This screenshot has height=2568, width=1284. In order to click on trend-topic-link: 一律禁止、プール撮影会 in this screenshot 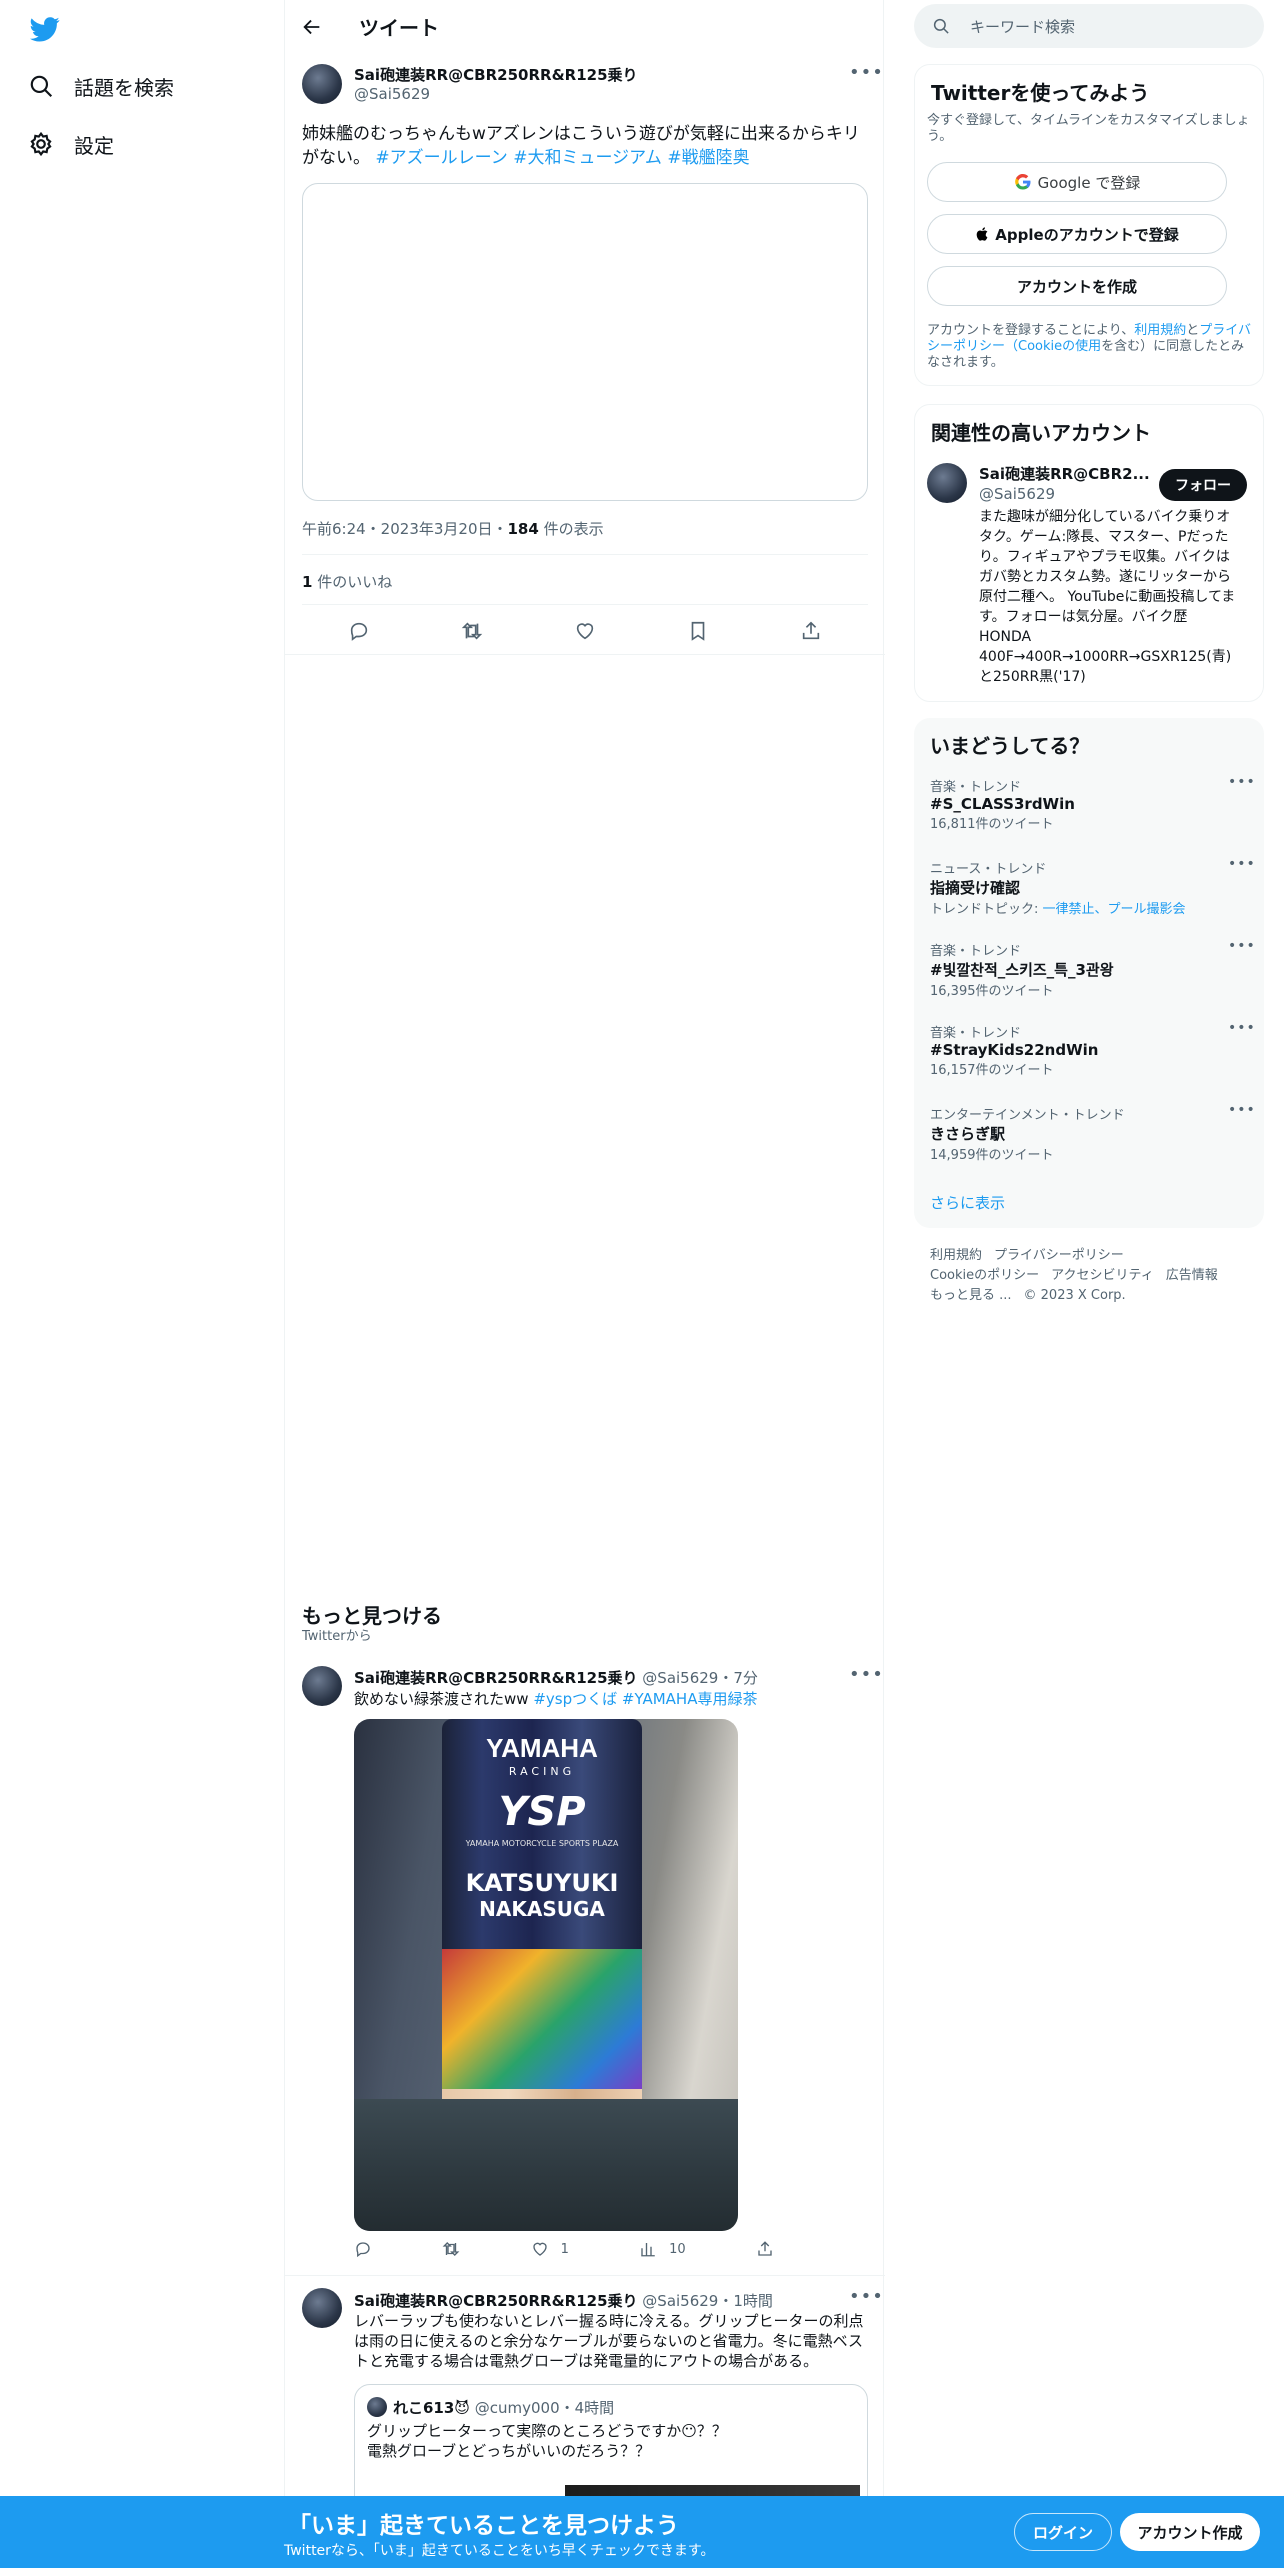, I will do `click(1114, 909)`.